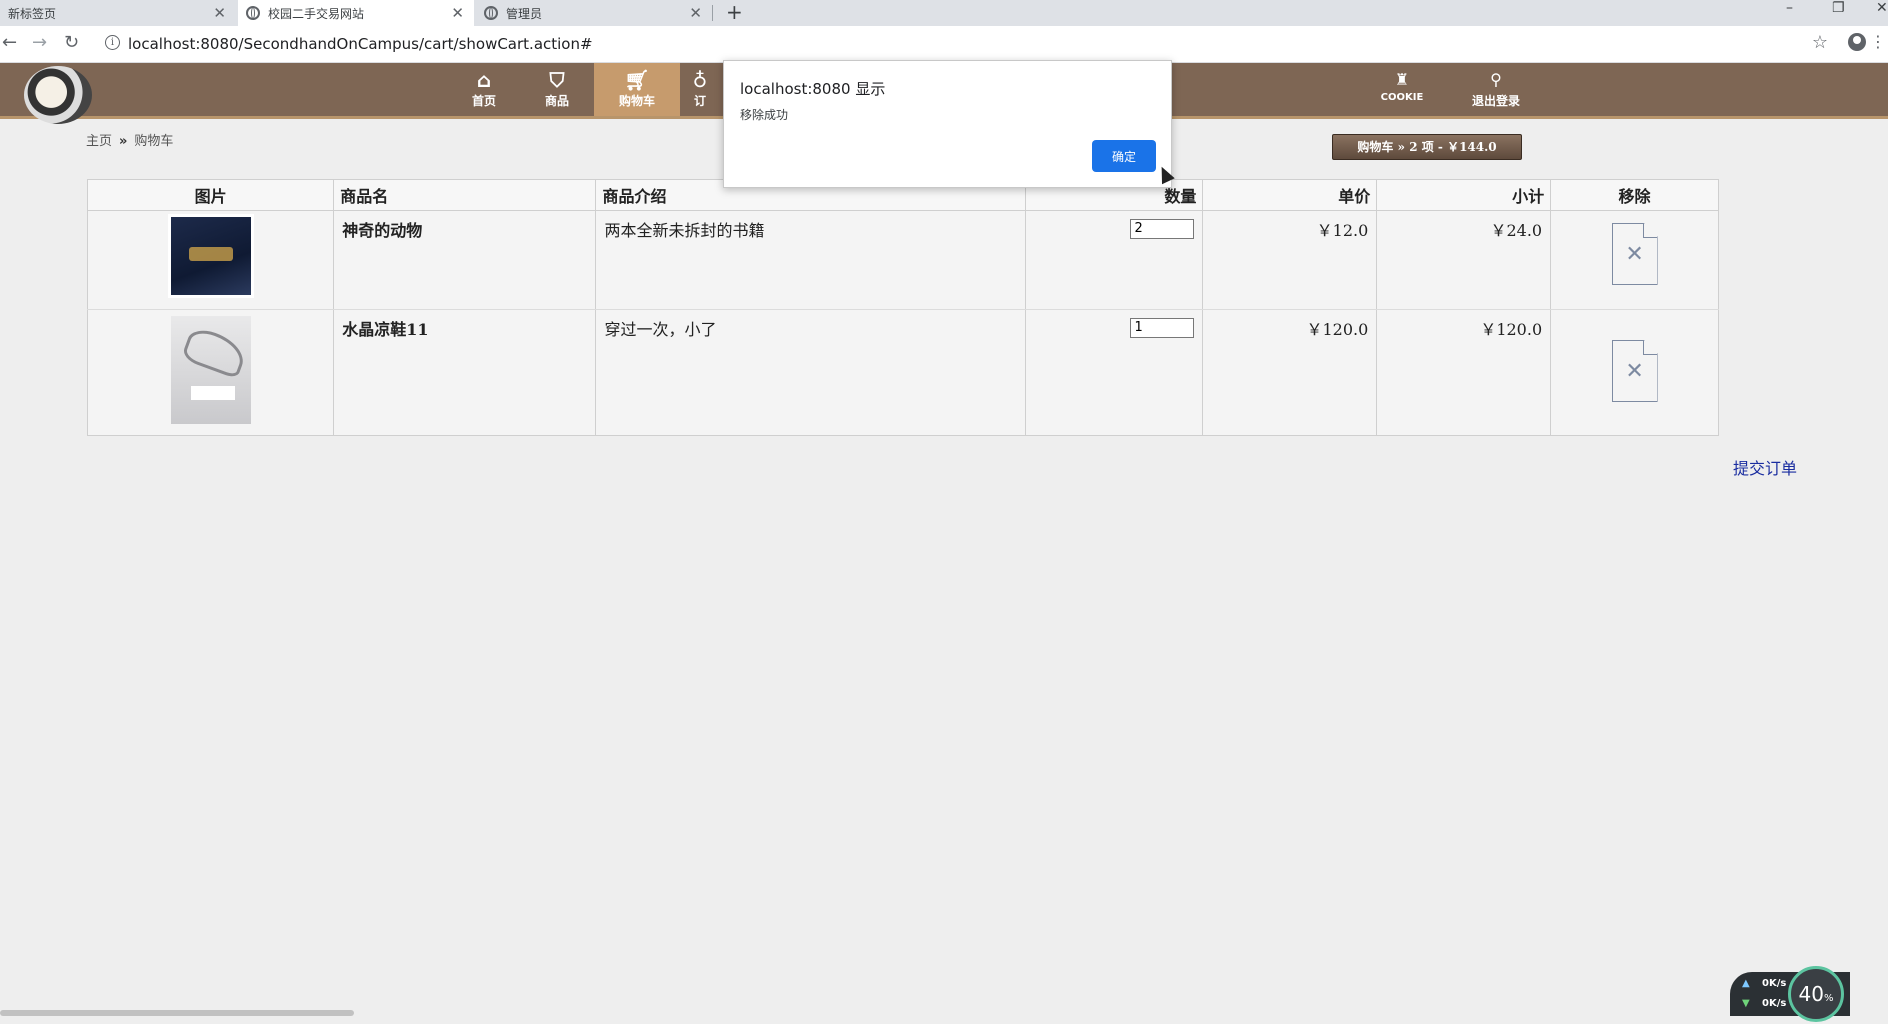  What do you see at coordinates (700, 80) in the screenshot?
I see `order-icon: ♁` at bounding box center [700, 80].